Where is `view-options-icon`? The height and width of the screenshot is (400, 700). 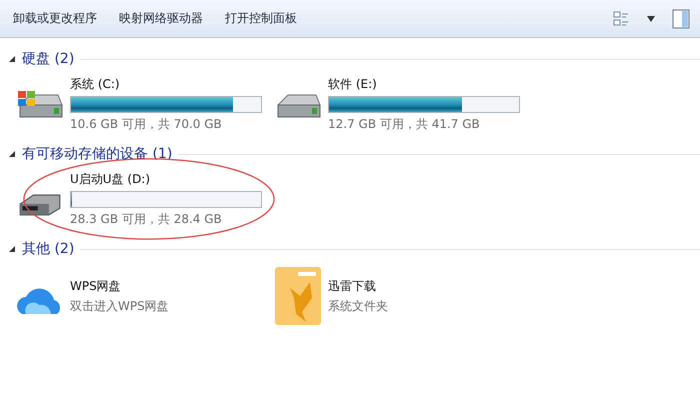
view-options-icon is located at coordinates (621, 19).